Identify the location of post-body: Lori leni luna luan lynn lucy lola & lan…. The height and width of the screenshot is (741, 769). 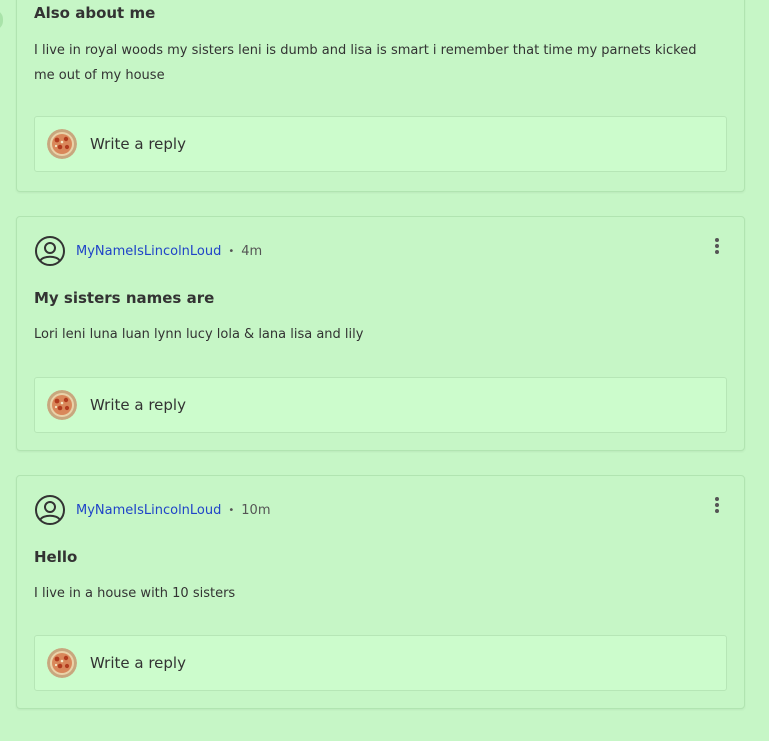
(199, 334).